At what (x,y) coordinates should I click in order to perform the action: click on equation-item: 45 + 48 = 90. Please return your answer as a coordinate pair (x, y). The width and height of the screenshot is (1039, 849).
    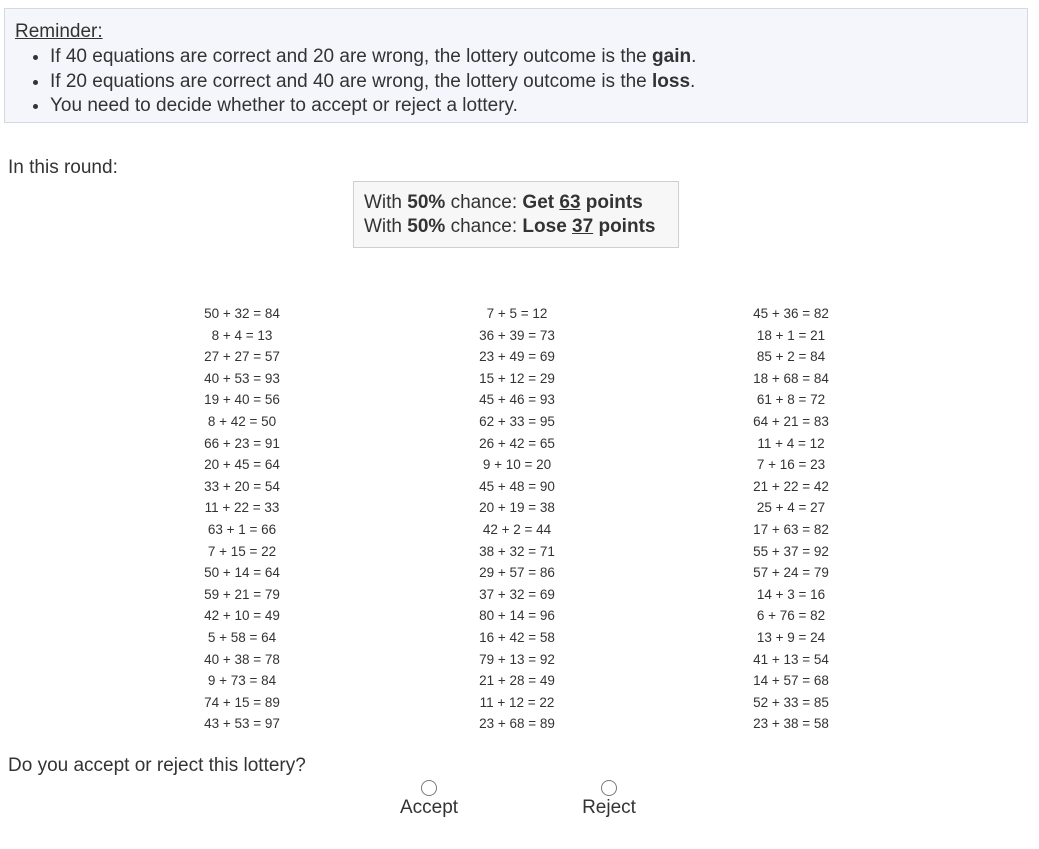
    Looking at the image, I should click on (517, 486).